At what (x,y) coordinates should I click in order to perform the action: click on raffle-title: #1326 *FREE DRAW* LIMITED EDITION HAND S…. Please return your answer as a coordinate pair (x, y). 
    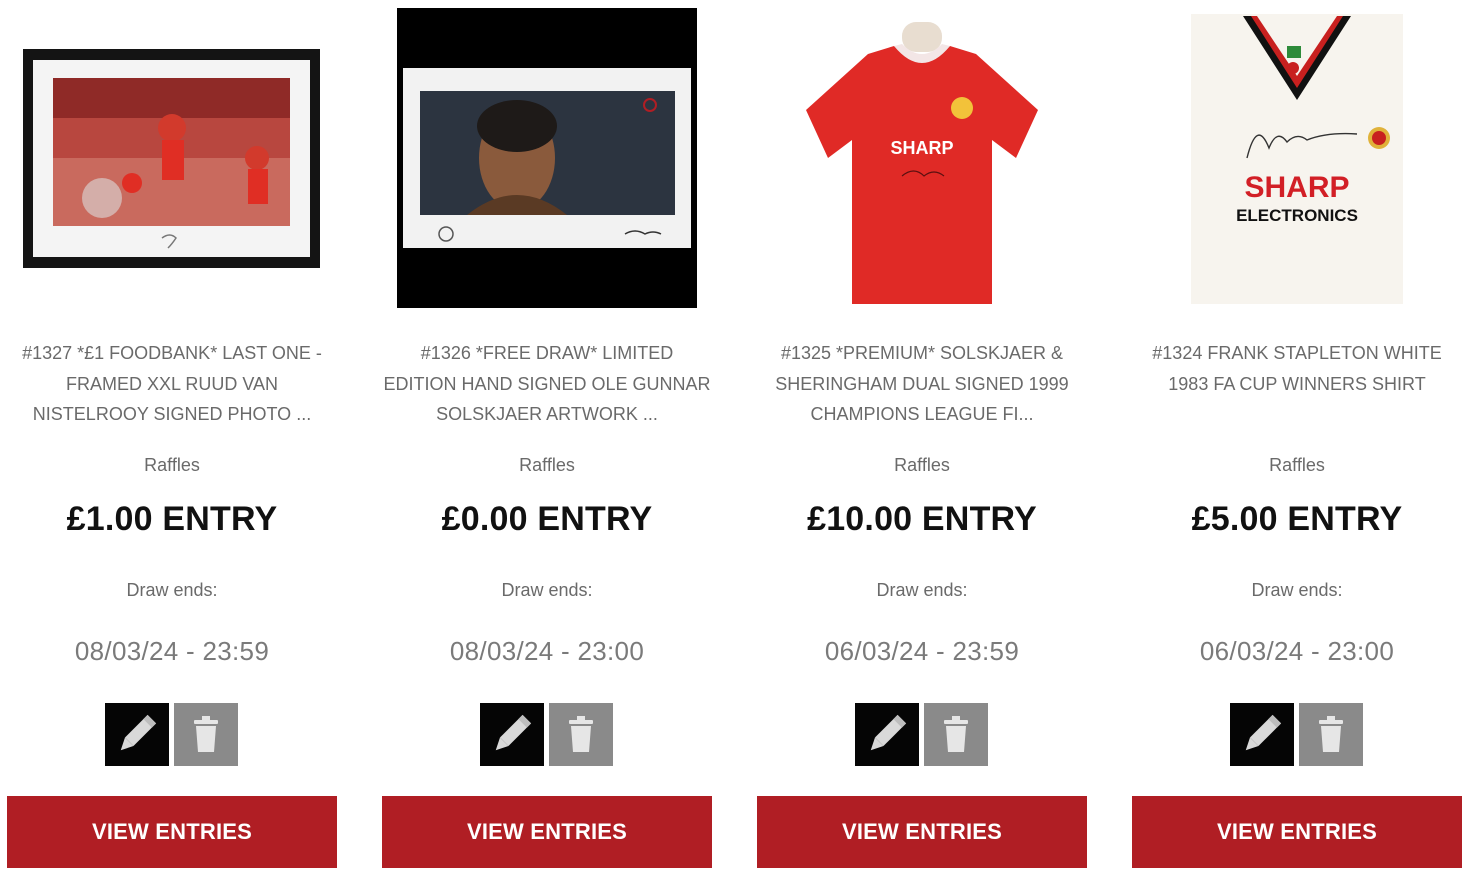
    Looking at the image, I should click on (547, 384).